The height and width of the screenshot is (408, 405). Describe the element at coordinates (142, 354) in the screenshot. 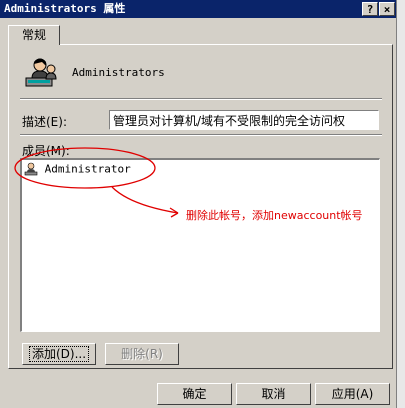

I see `remove-button: 删除(R)` at that location.